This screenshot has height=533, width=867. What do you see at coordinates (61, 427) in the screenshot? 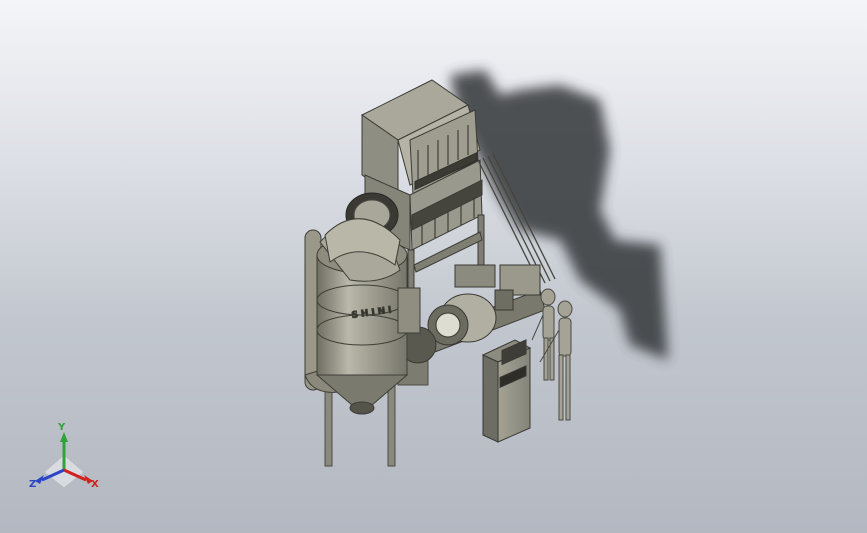
I see `axis-y-label: Y` at bounding box center [61, 427].